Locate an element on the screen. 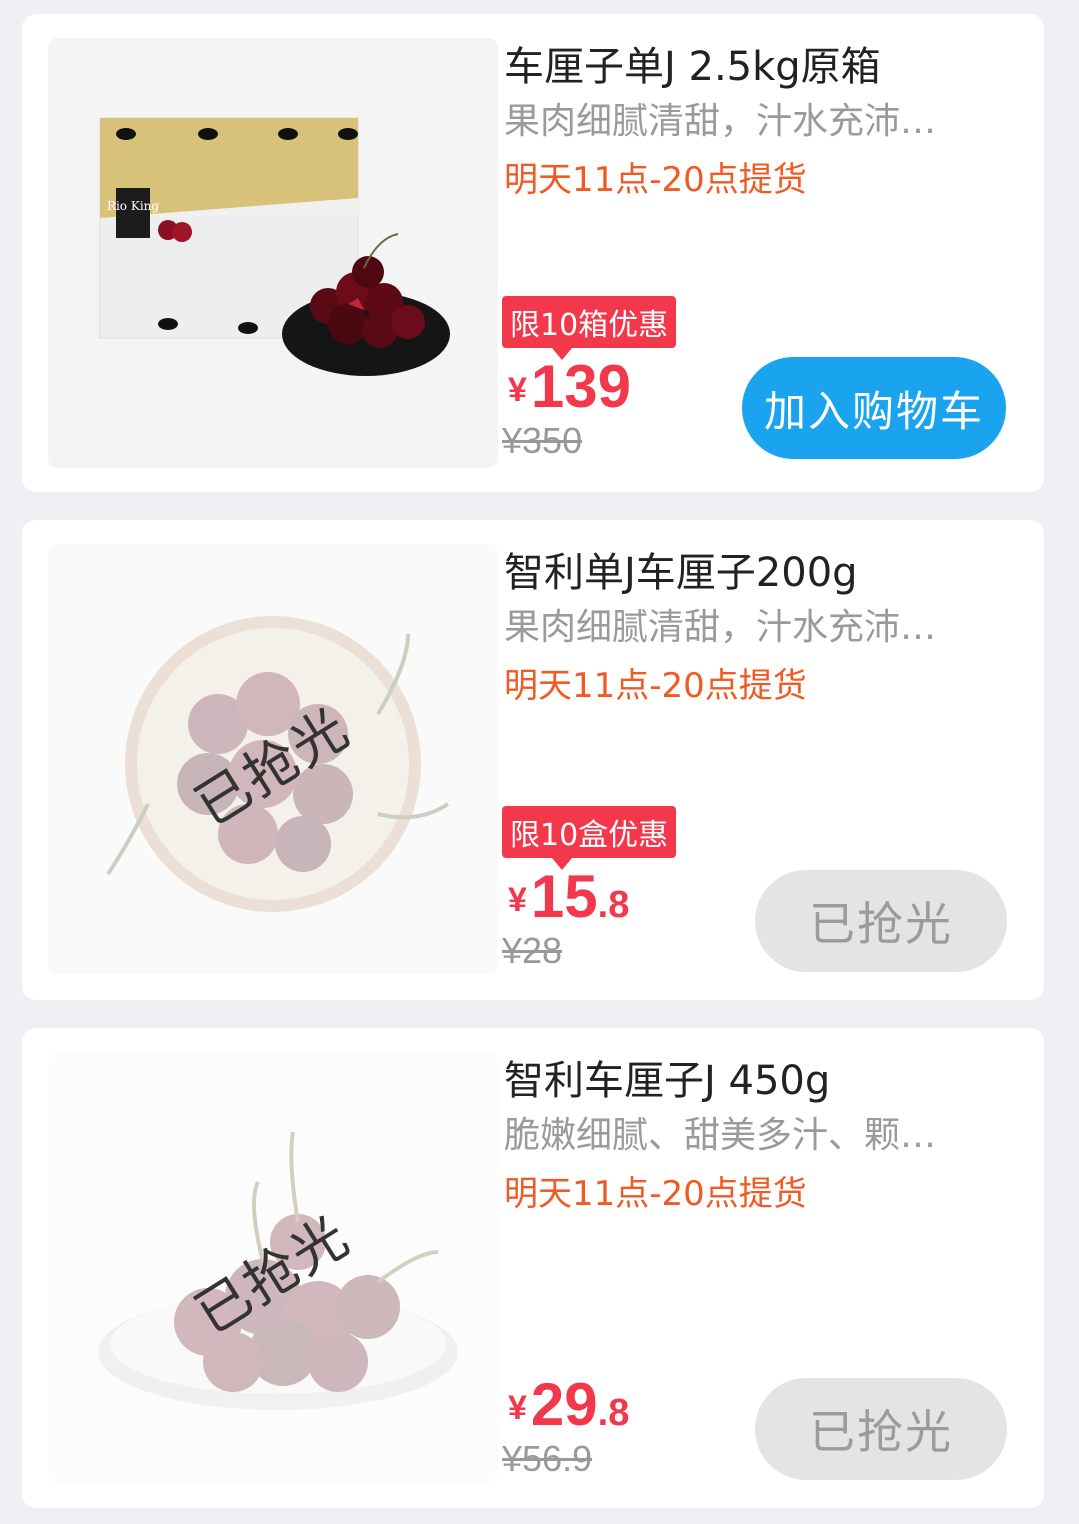  cherry-box-image: Rio King is located at coordinates (273, 253).